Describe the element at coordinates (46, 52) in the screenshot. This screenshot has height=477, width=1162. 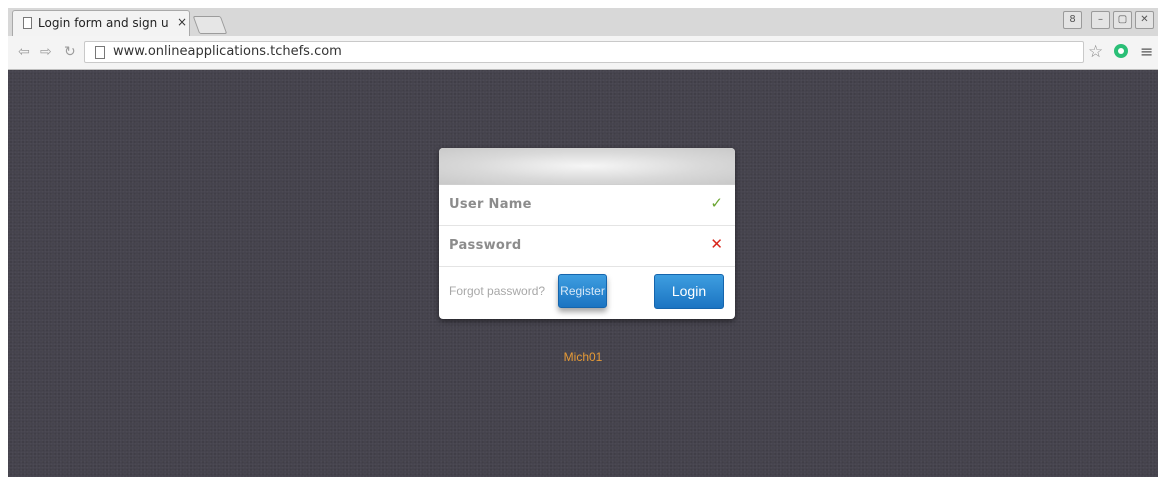
I see `forward-icon: ⇨` at that location.